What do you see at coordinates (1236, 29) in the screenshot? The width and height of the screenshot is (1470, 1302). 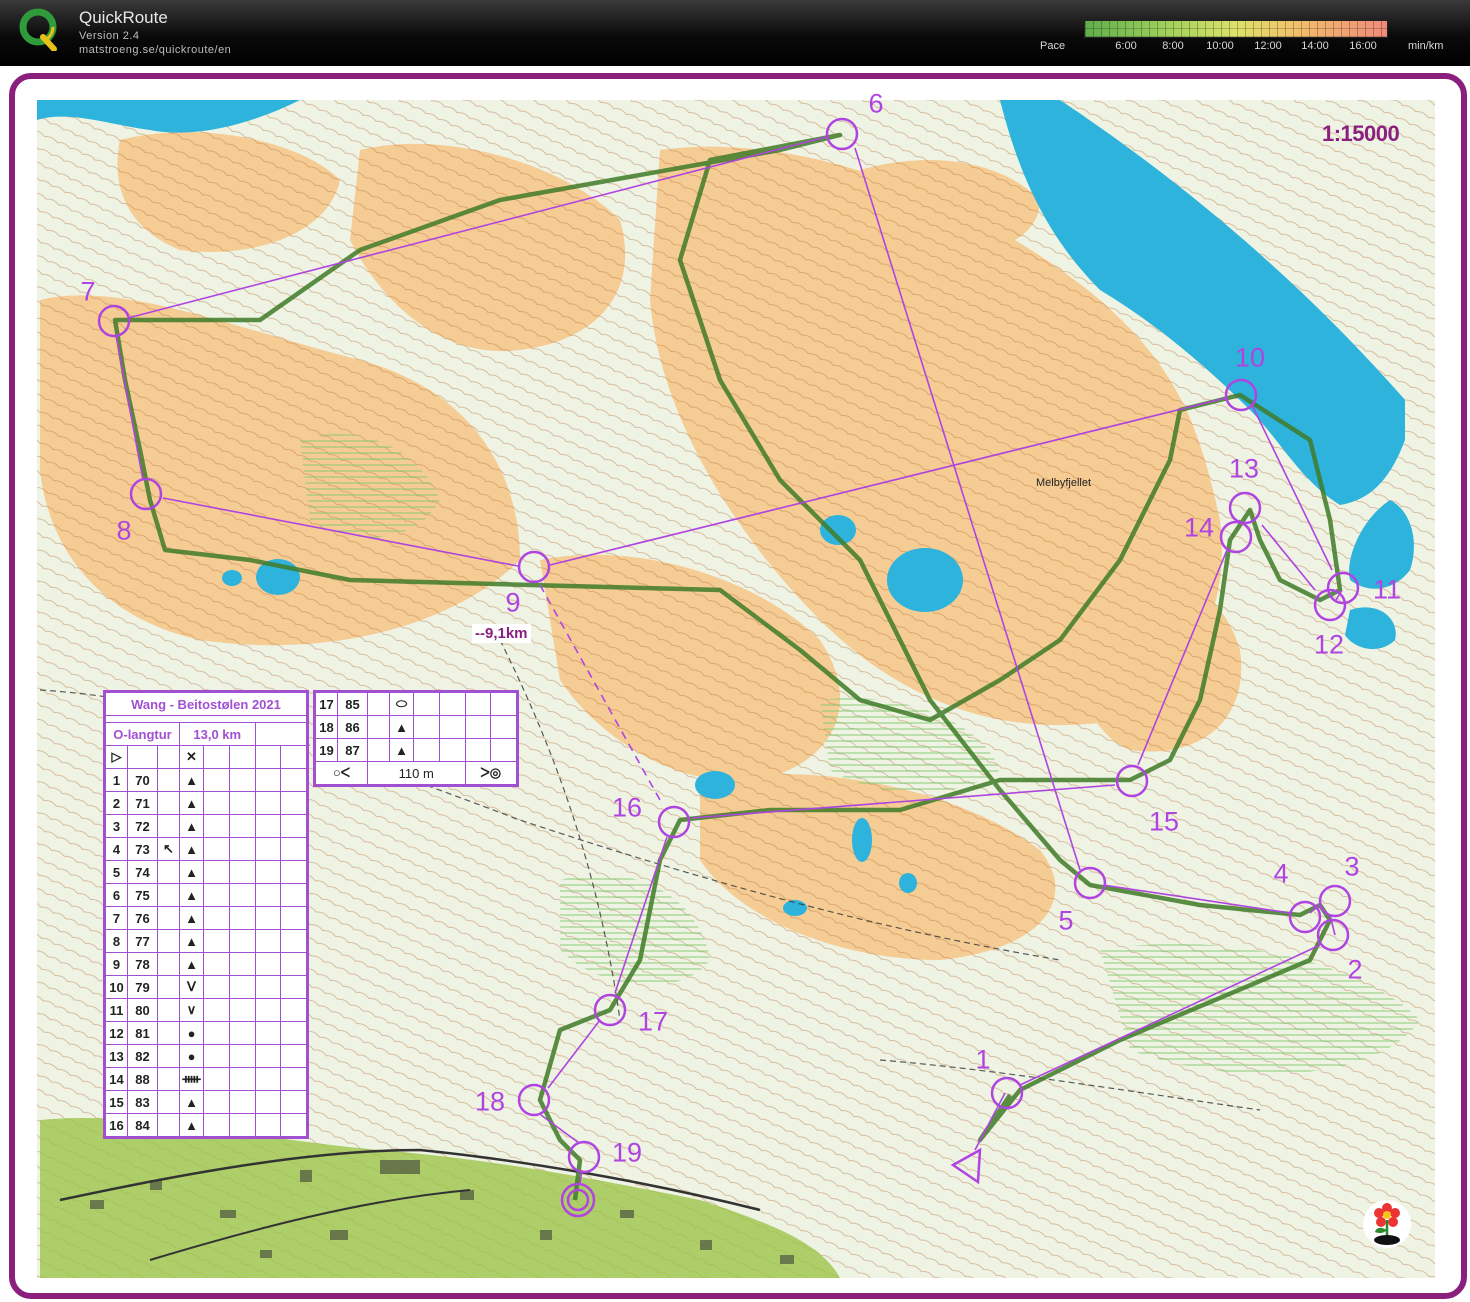 I see `pace-color-scale` at bounding box center [1236, 29].